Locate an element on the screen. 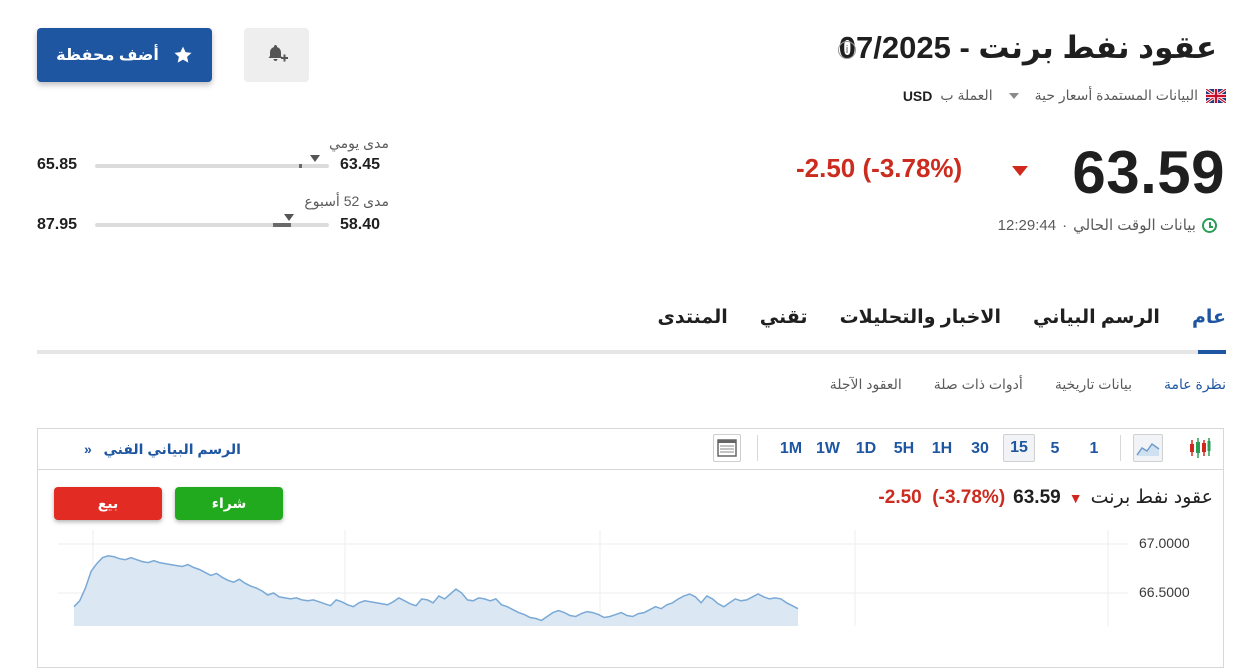  chevron-down-icon is located at coordinates (1013, 95).